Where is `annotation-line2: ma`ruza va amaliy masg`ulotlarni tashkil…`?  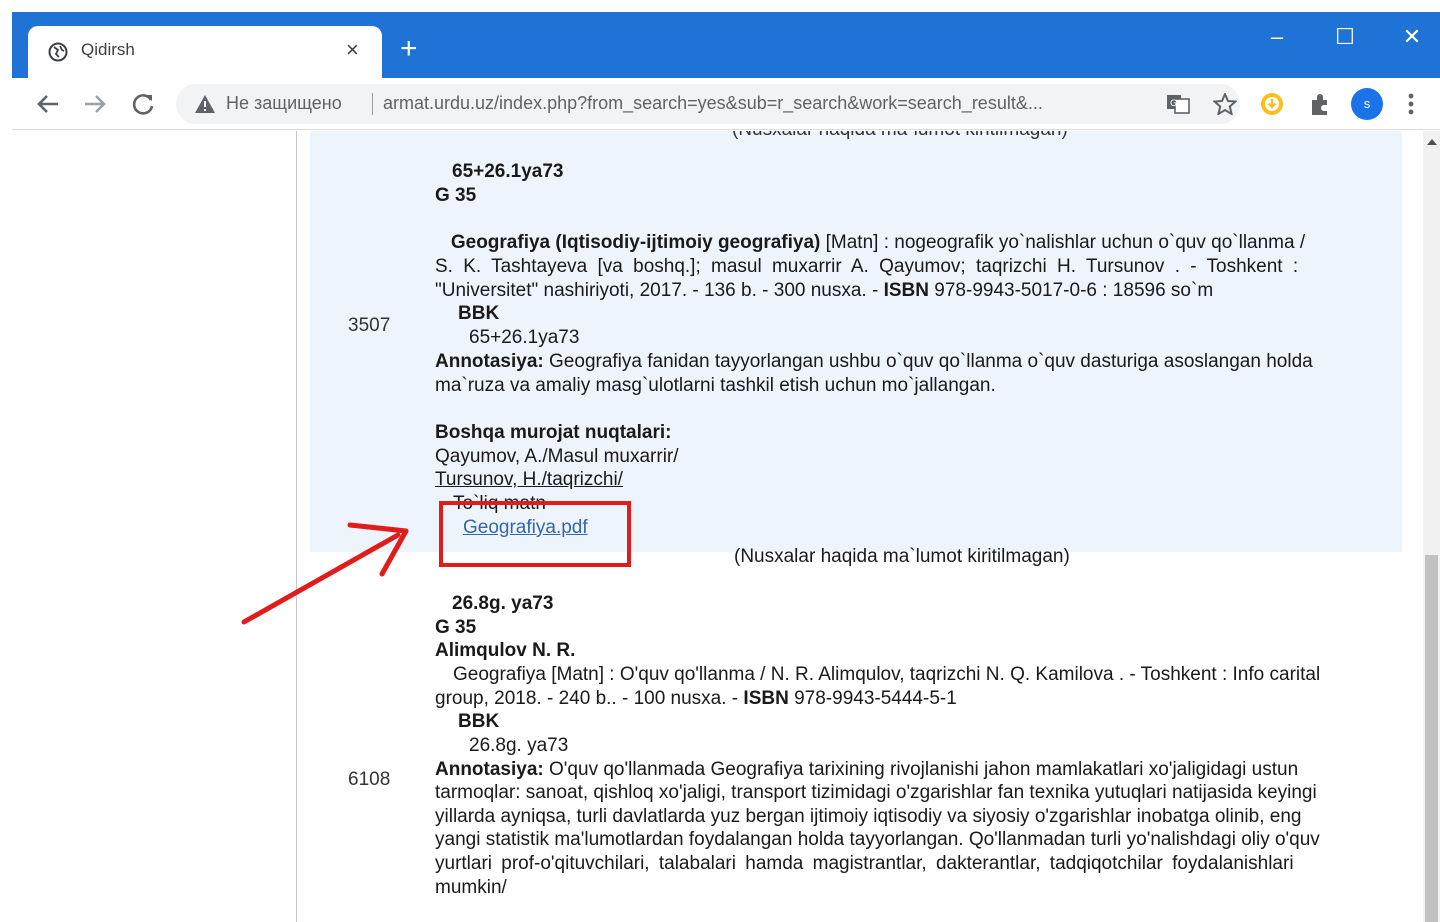
annotation-line2: ma`ruza va amaliy masg`ulotlarni tashkil… is located at coordinates (715, 385).